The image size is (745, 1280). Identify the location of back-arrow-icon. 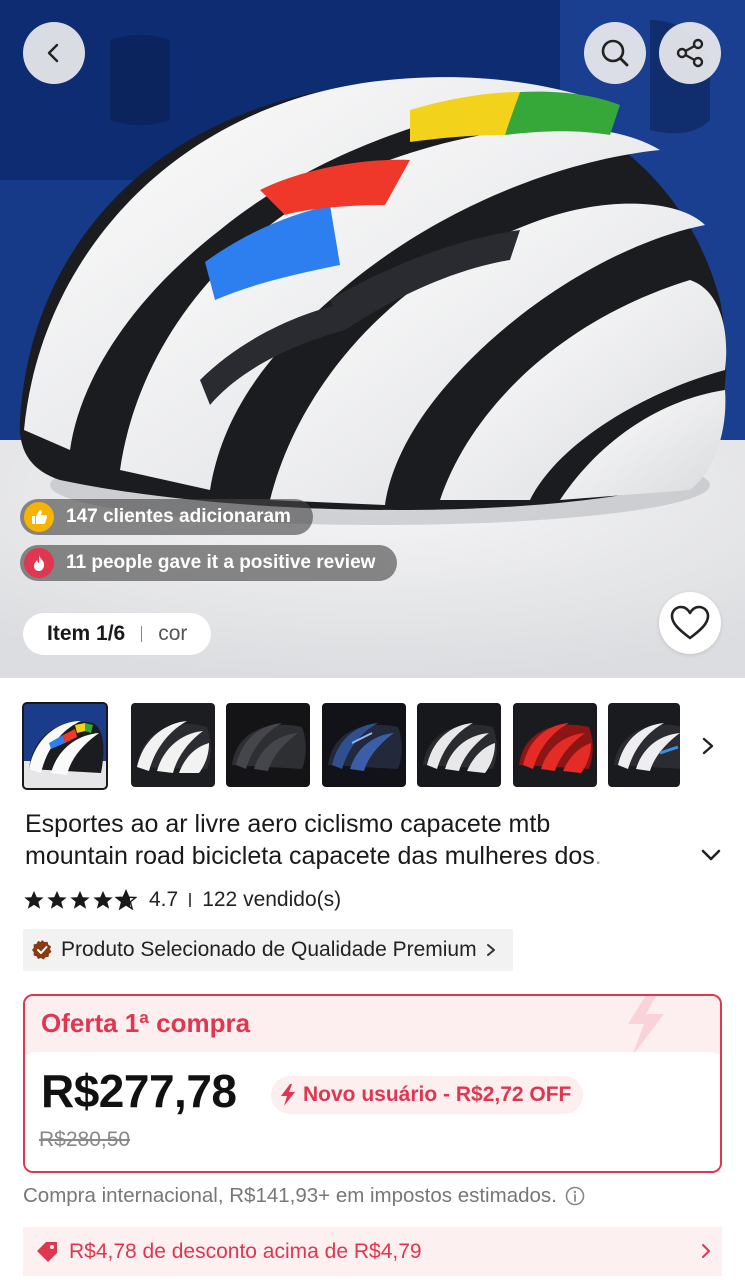
(53, 53).